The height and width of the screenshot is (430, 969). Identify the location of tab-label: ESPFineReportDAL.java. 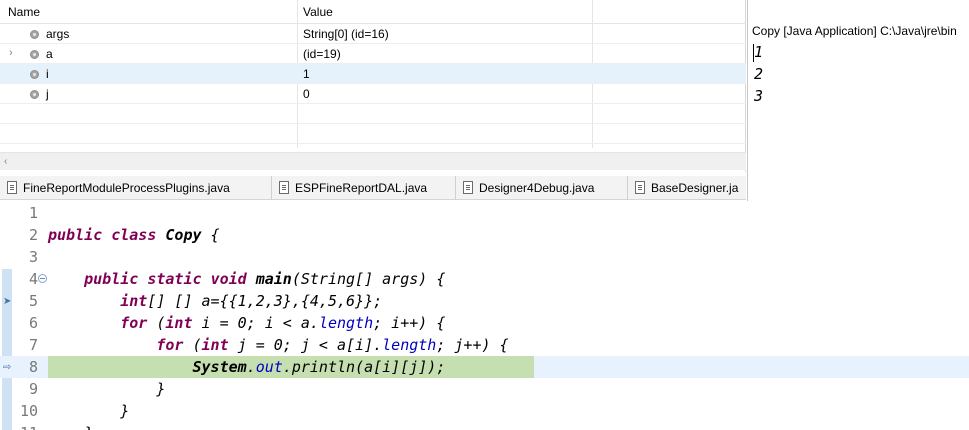
(361, 188).